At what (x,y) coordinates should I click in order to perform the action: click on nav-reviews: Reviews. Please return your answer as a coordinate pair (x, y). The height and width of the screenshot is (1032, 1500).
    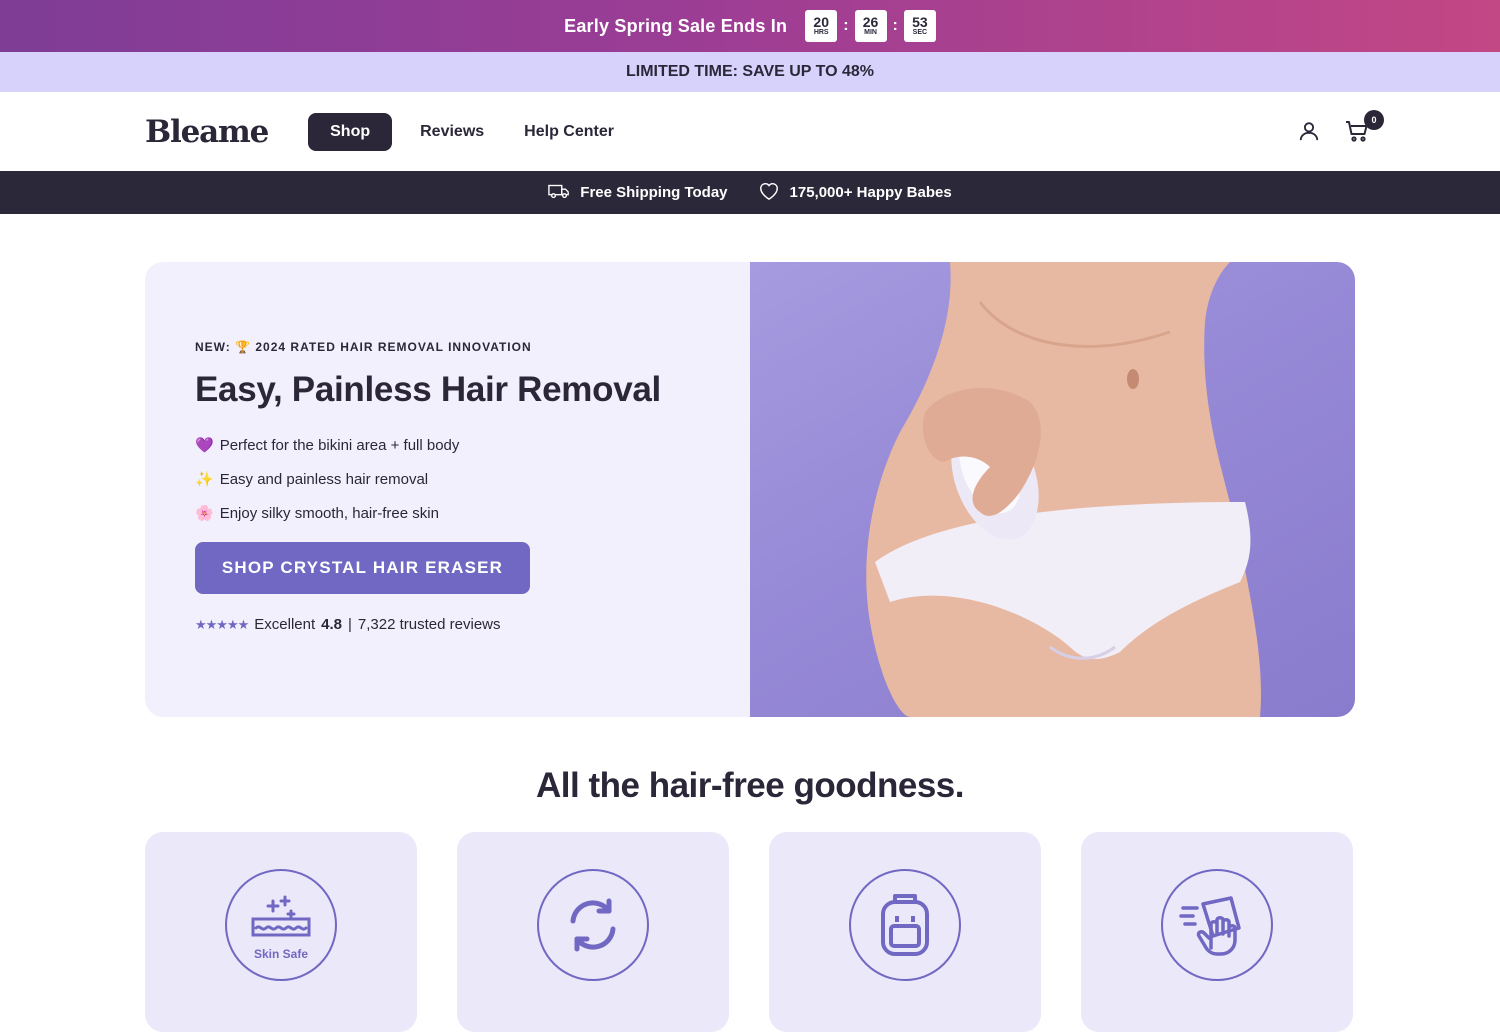
    Looking at the image, I should click on (452, 132).